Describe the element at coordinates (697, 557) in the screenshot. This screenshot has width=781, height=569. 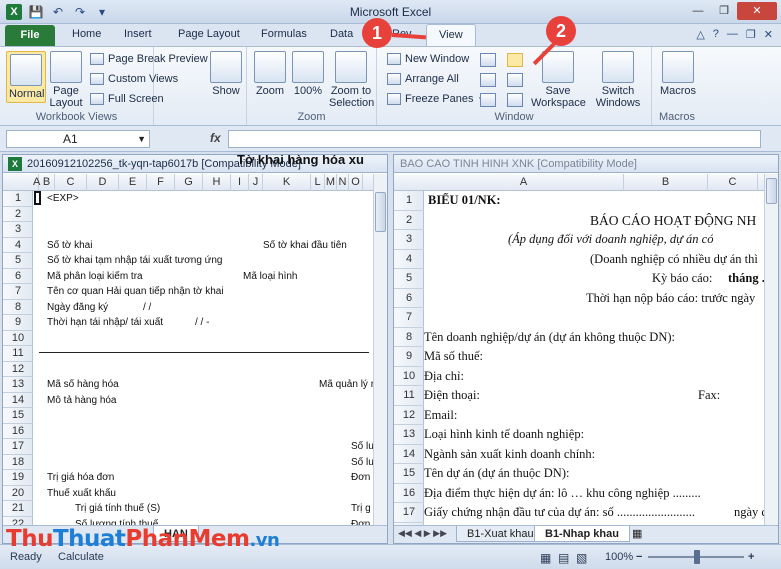
I see `zoom-slider-thumb` at that location.